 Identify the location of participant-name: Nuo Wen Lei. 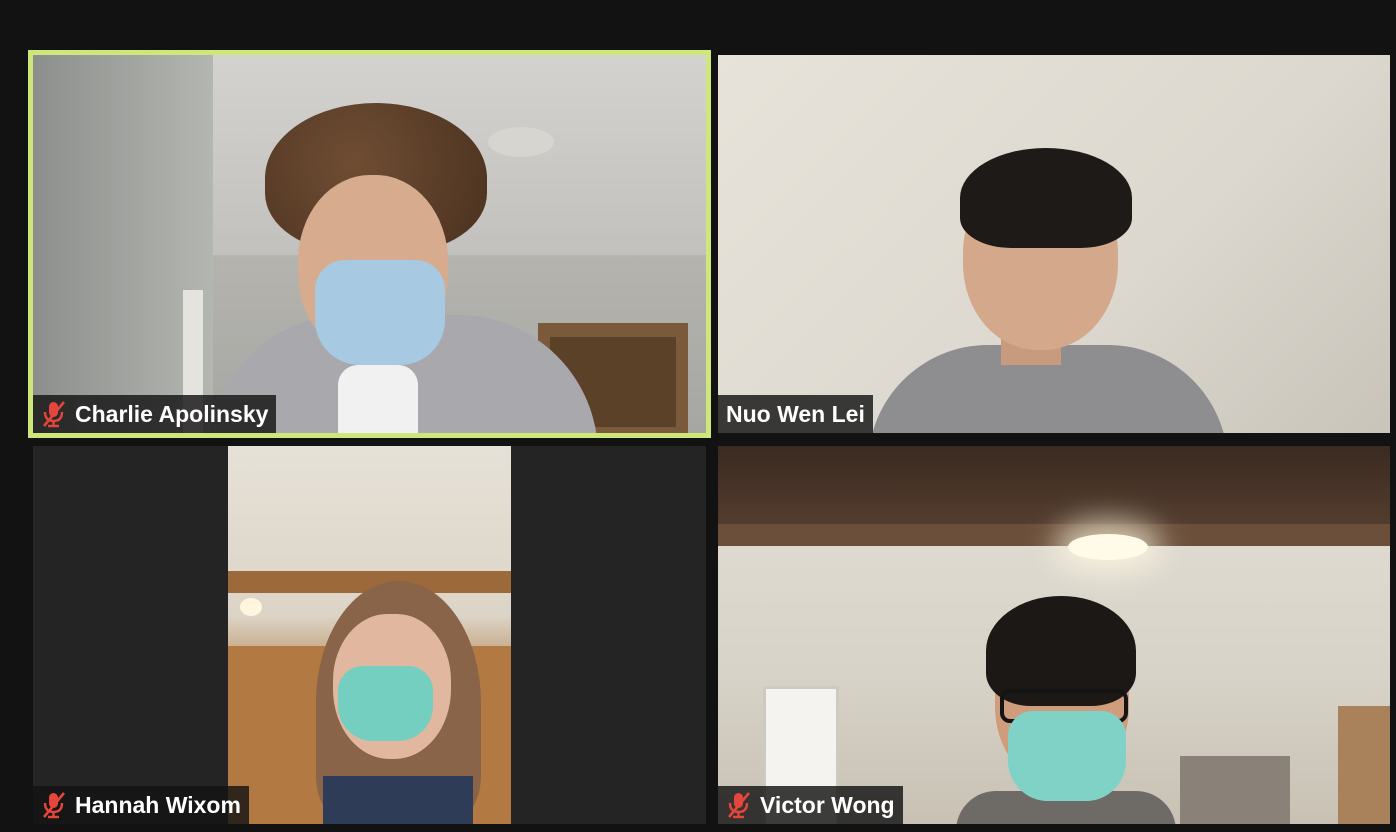
(795, 413).